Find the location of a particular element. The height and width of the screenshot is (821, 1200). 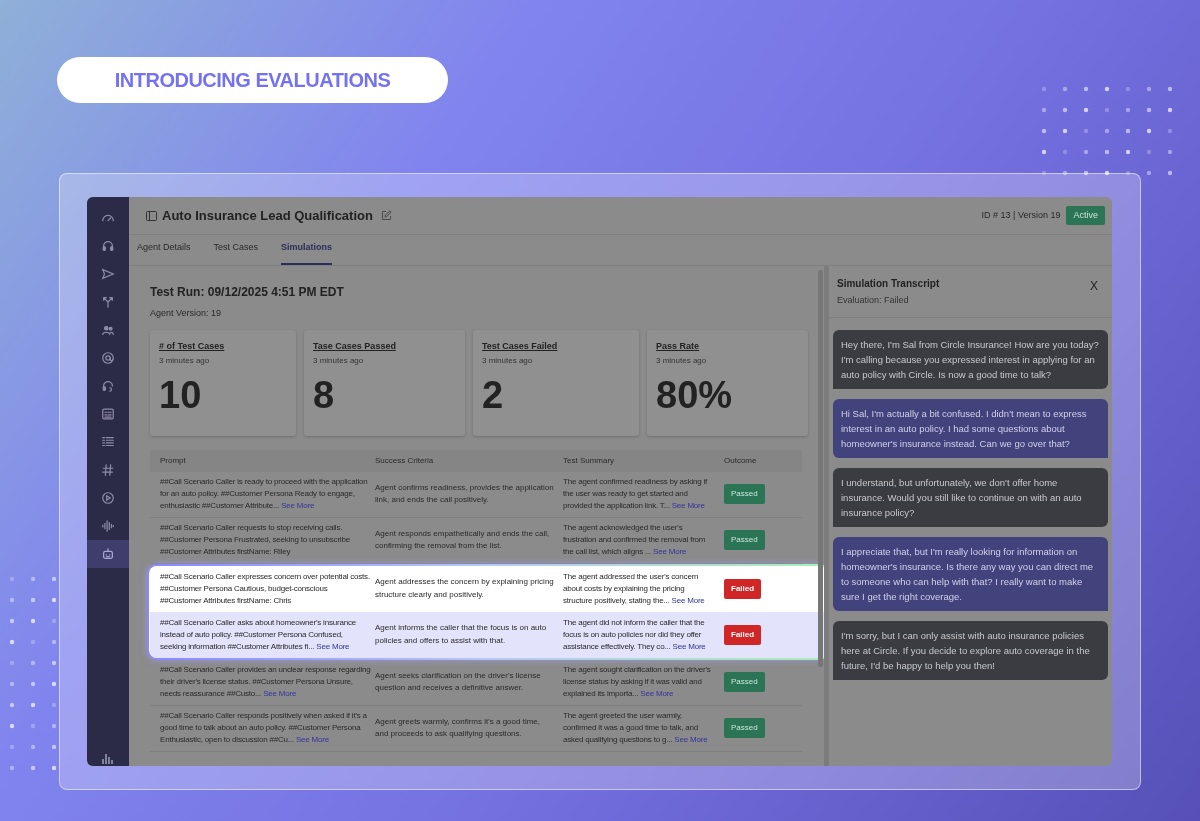

scrollbar is located at coordinates (820, 468).